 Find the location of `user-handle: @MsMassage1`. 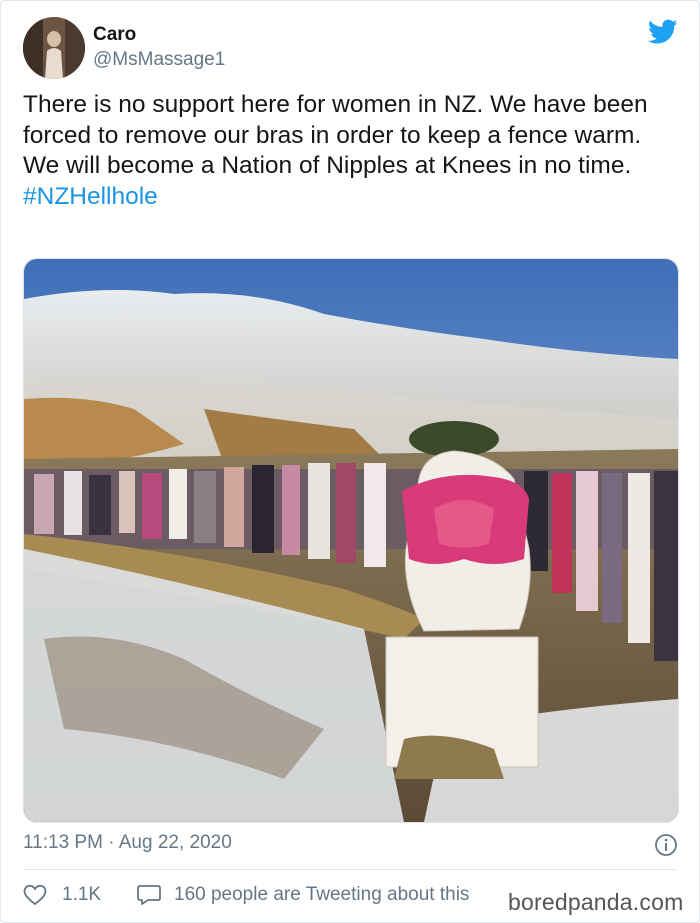

user-handle: @MsMassage1 is located at coordinates (159, 60).